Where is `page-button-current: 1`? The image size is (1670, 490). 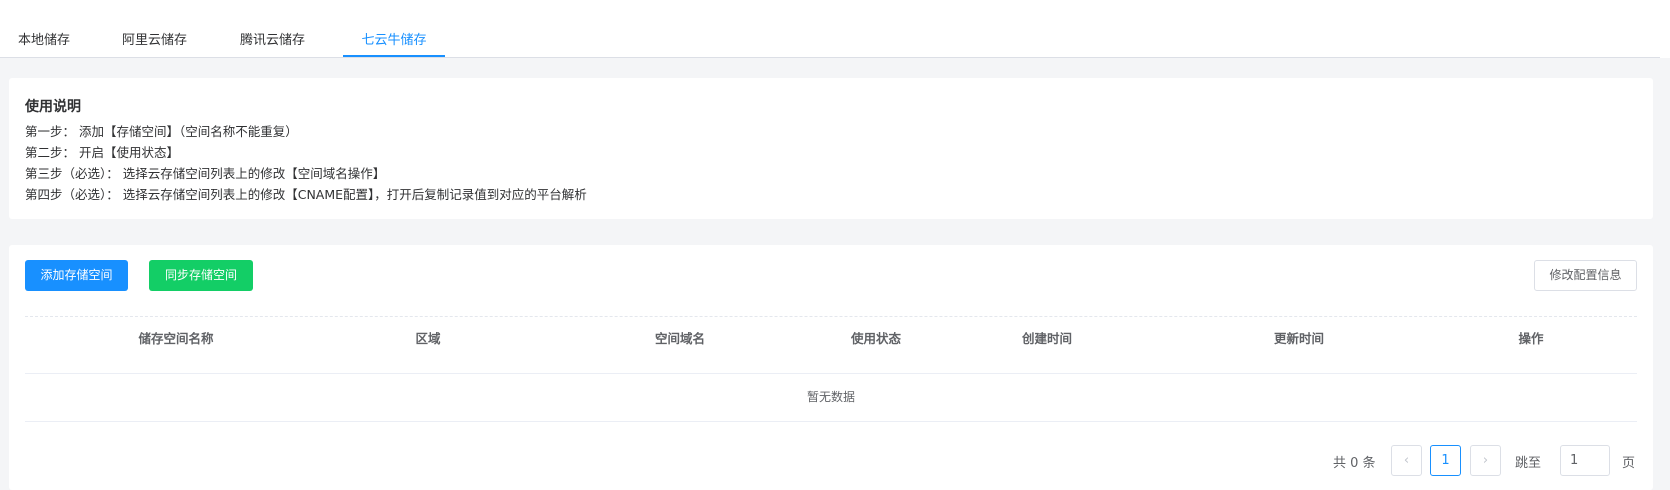
page-button-current: 1 is located at coordinates (1445, 460).